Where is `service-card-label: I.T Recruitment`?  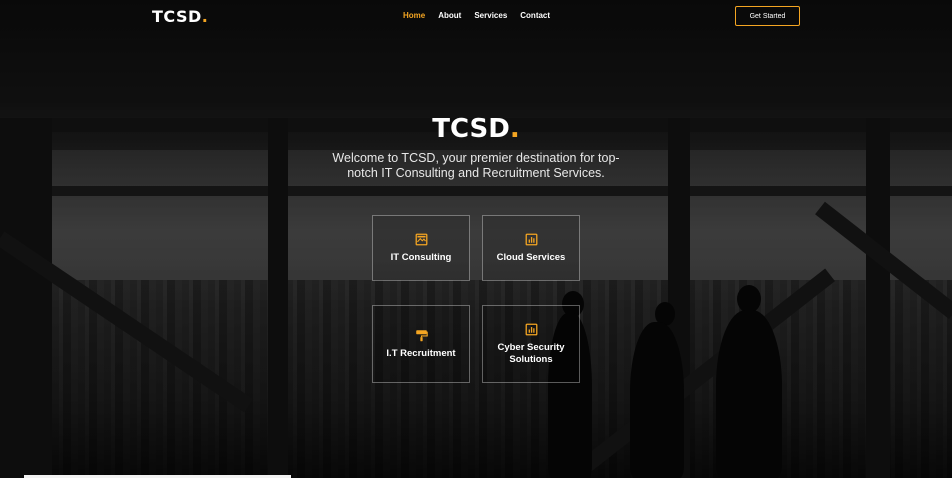
service-card-label: I.T Recruitment is located at coordinates (421, 353).